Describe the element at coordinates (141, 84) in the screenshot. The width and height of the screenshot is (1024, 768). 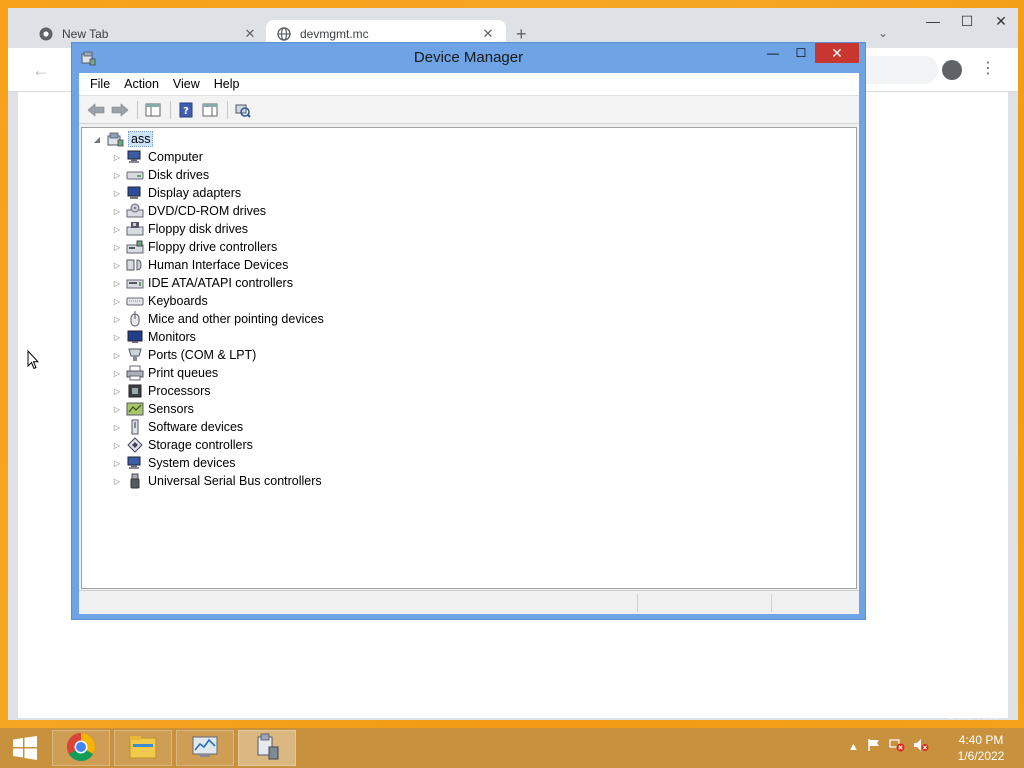
I see `menu-action: Action` at that location.